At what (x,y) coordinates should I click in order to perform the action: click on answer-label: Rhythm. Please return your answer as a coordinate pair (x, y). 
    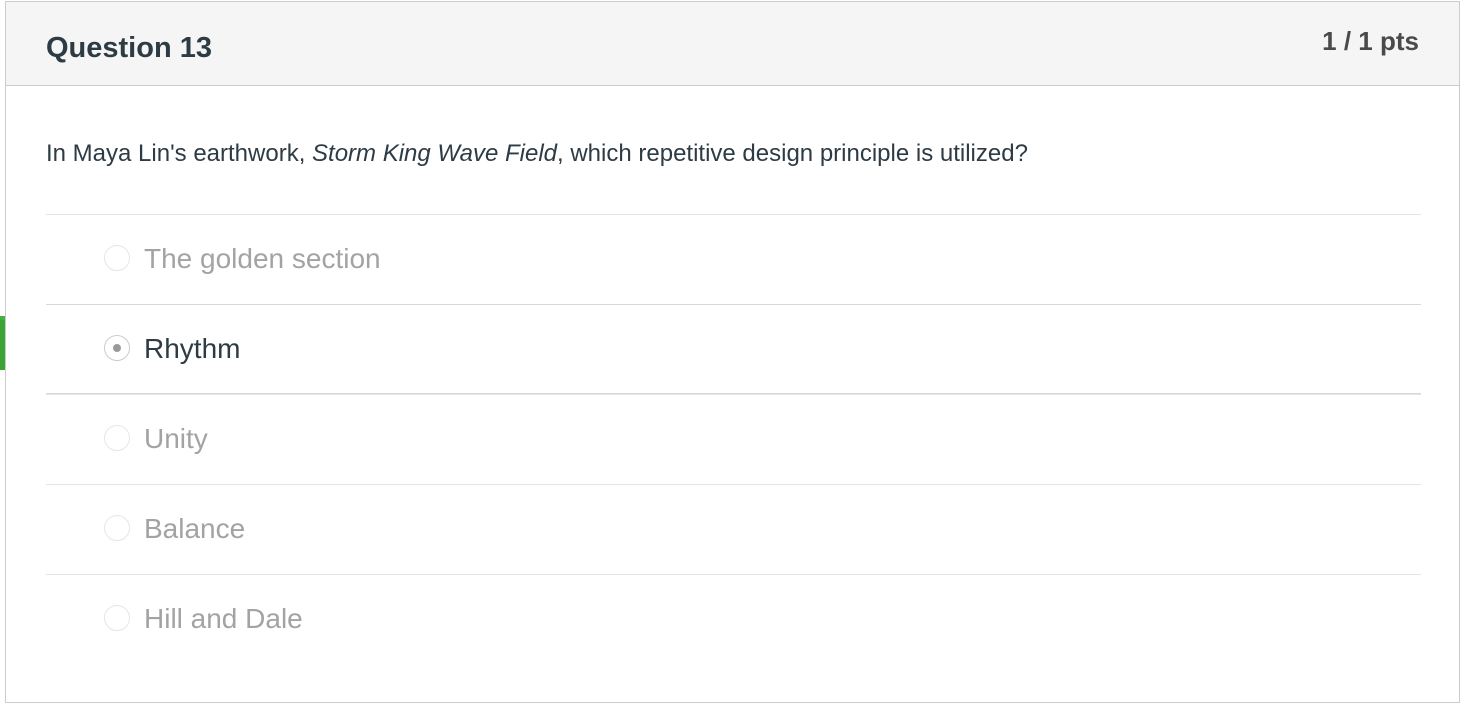
    Looking at the image, I should click on (192, 348).